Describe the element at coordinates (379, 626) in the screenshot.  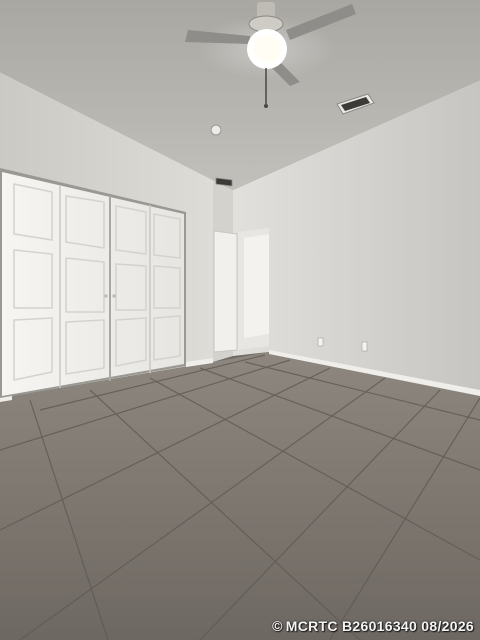
I see `watermark-text: MCRTC B26016340 08/2026` at that location.